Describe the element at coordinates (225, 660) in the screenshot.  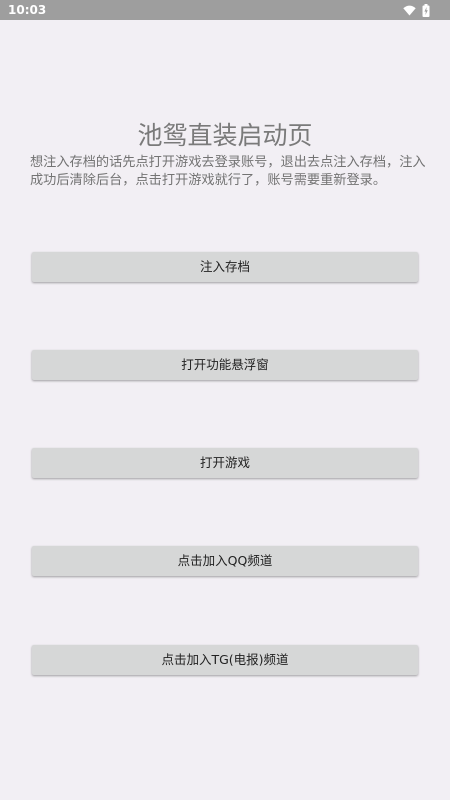
I see `join-tg-channel-button: 点击加入TG(电报)频道` at that location.